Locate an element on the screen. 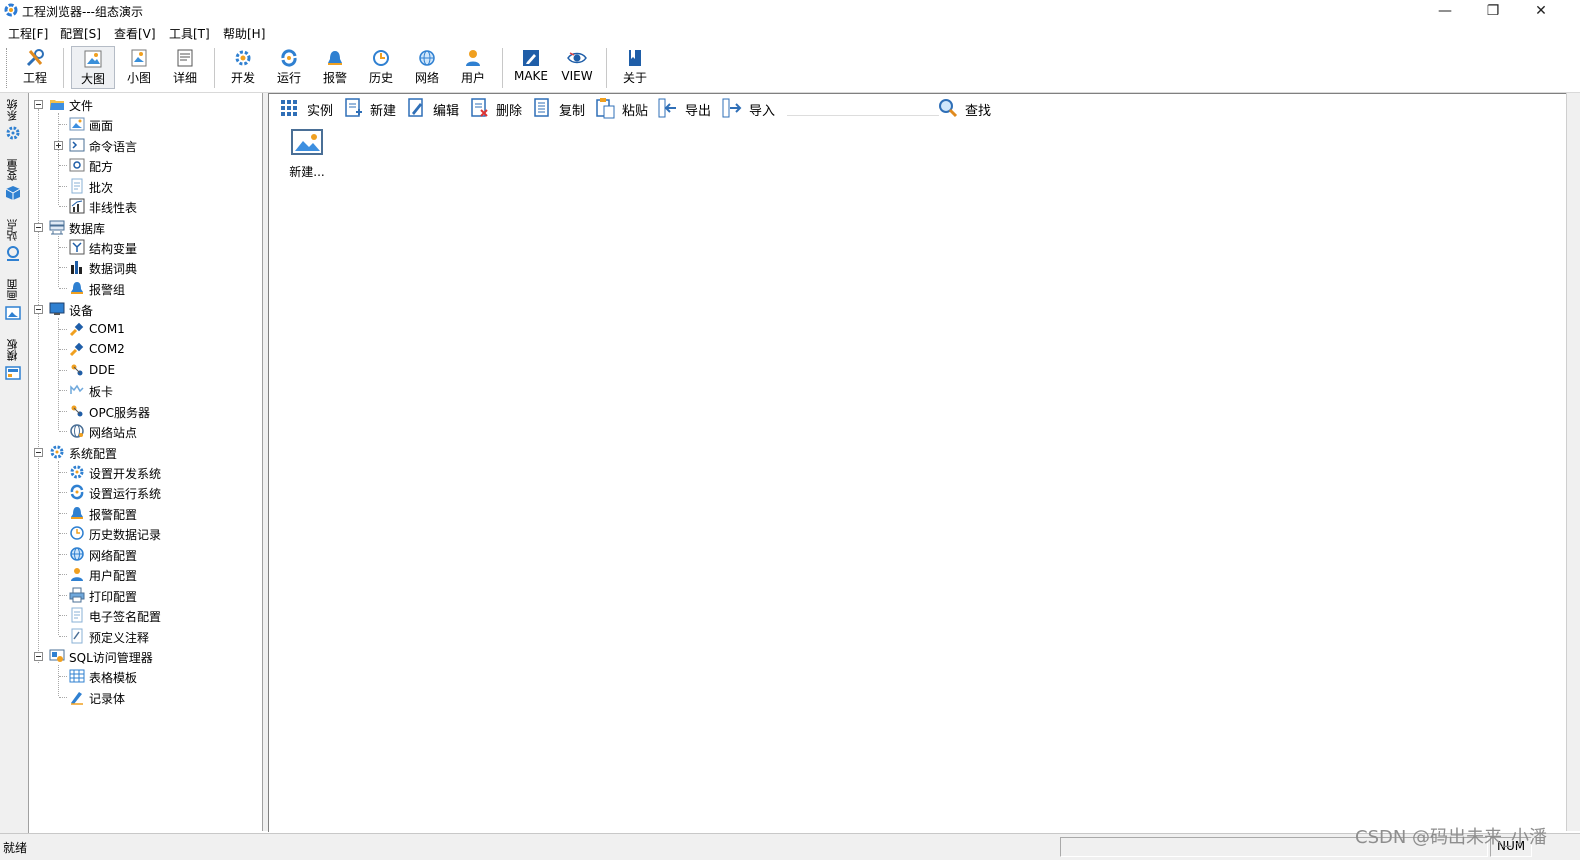 The height and width of the screenshot is (860, 1580). about-label: 关于 is located at coordinates (634, 78).